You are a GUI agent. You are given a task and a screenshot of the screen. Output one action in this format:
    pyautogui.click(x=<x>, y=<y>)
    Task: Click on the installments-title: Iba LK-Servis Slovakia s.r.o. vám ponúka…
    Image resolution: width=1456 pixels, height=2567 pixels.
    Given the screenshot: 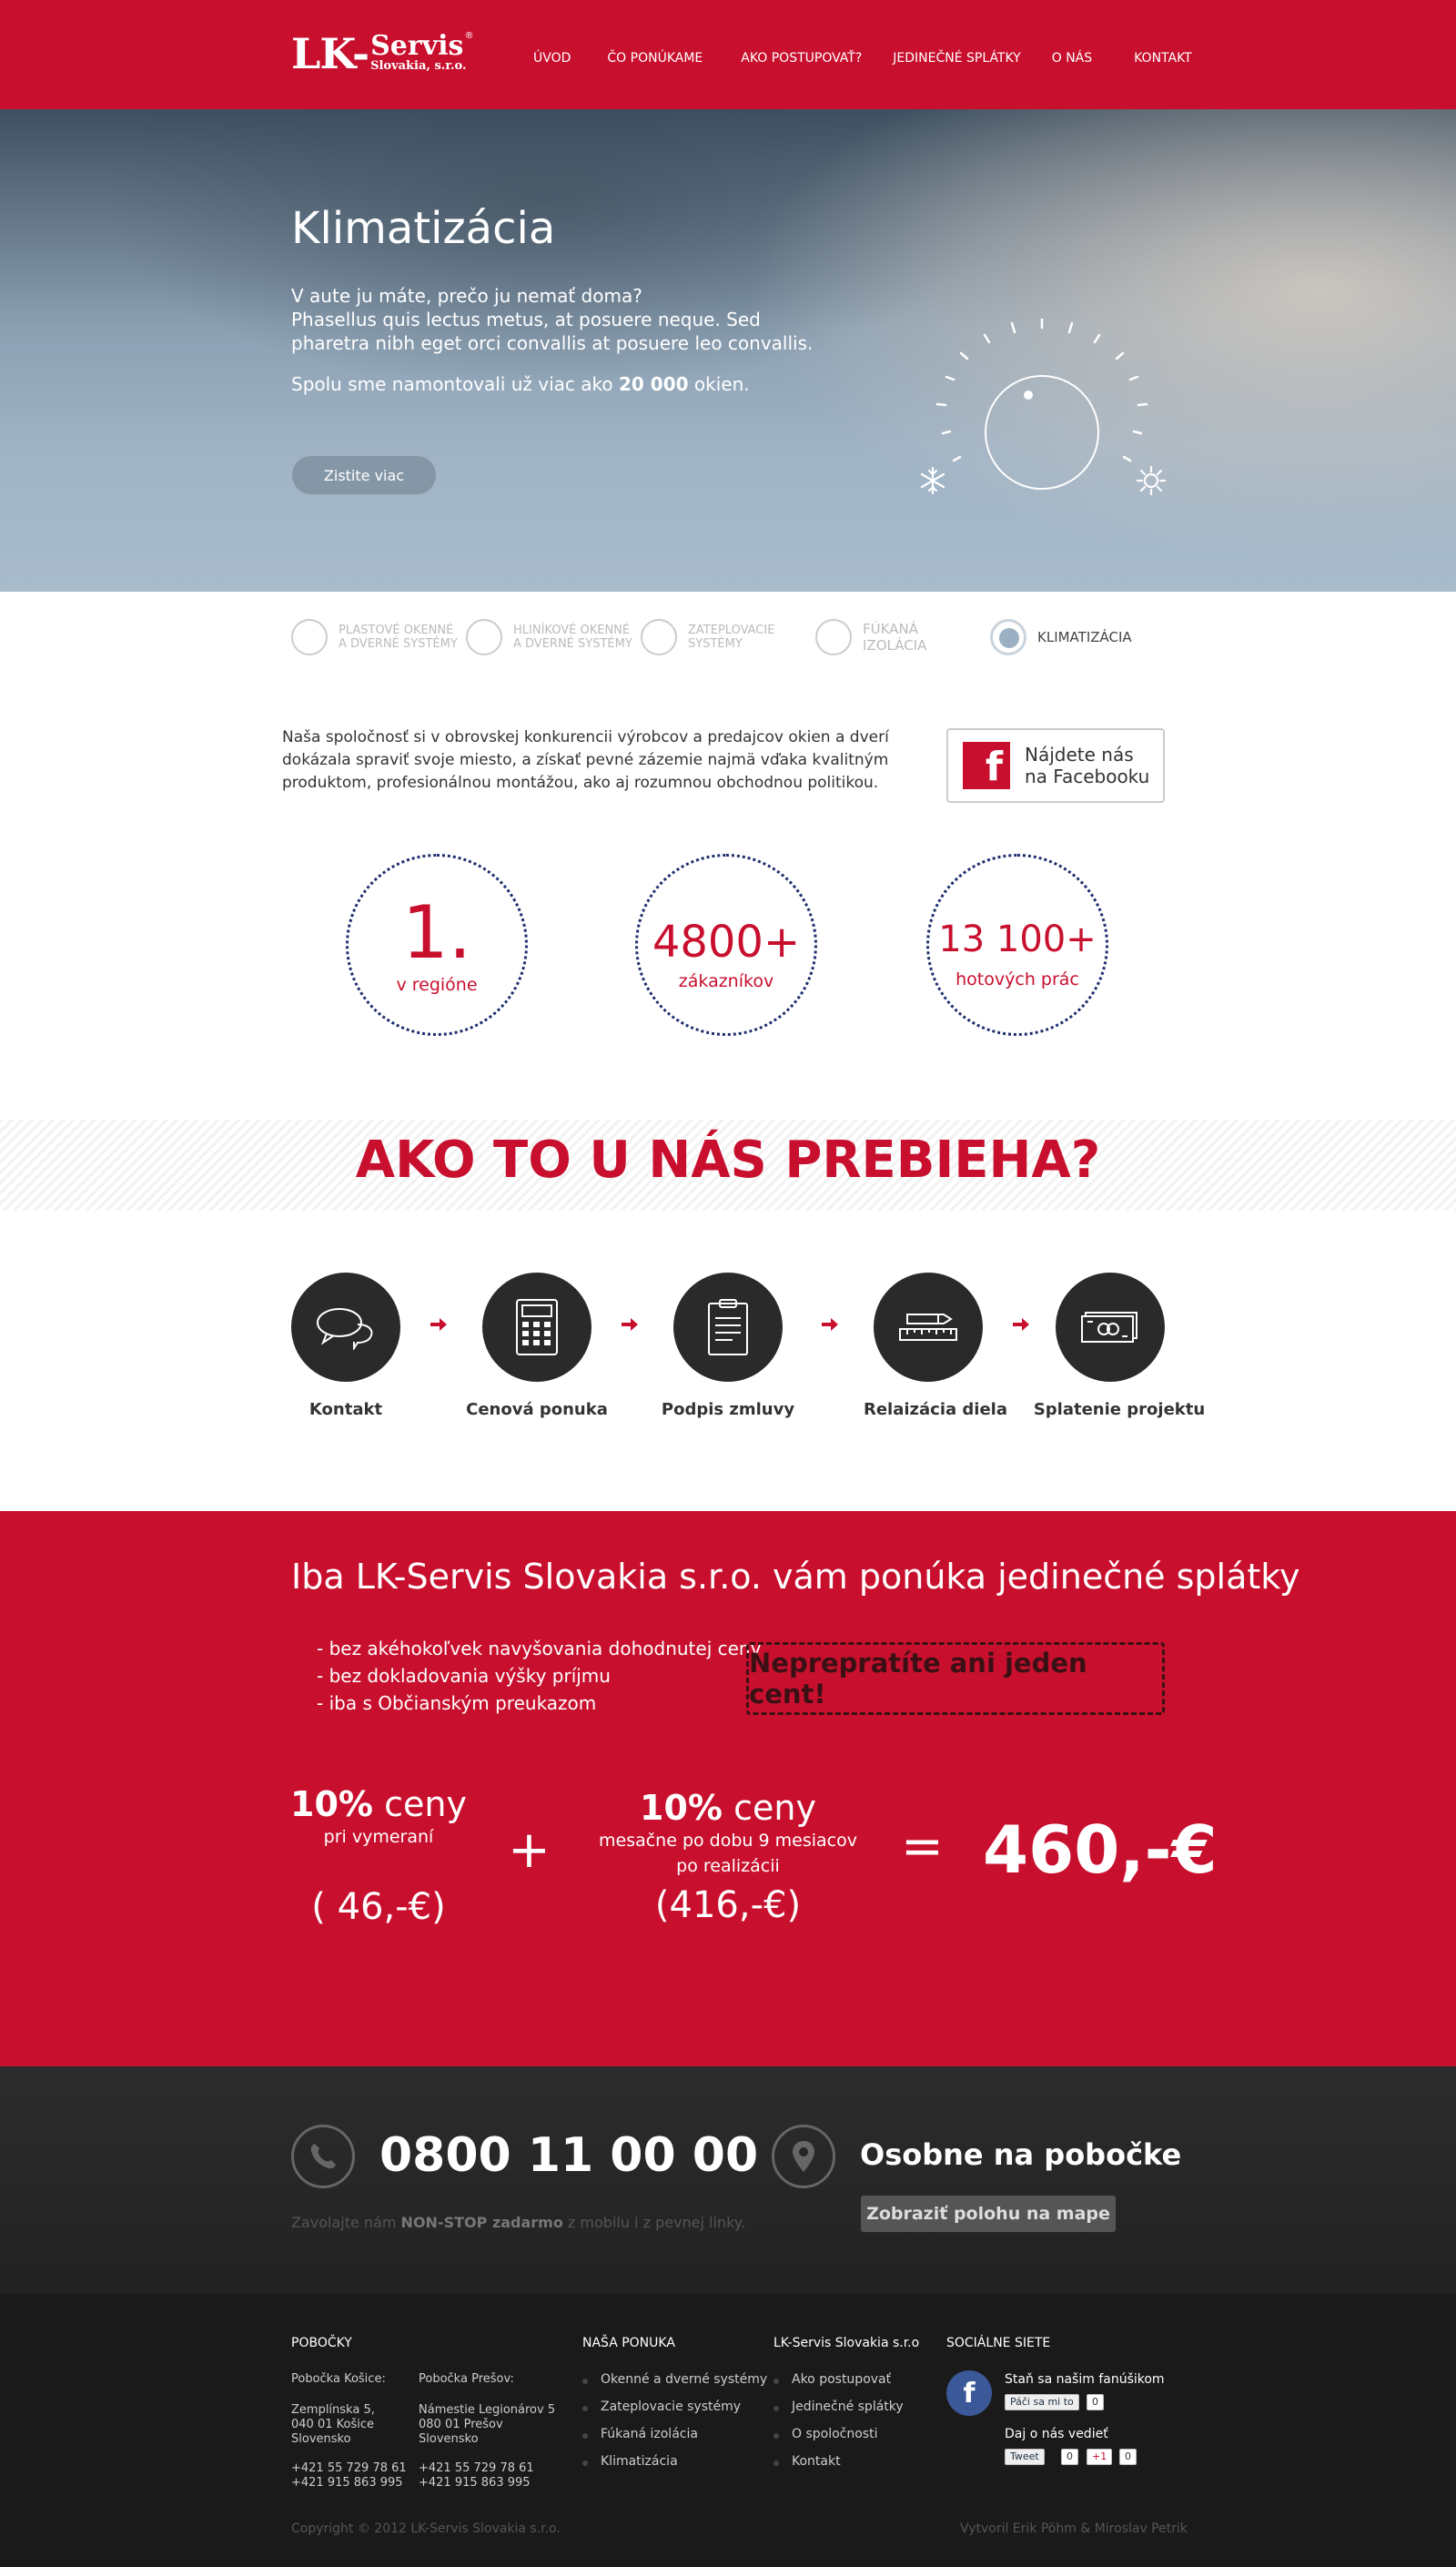 What is the action you would take?
    pyautogui.click(x=796, y=1577)
    